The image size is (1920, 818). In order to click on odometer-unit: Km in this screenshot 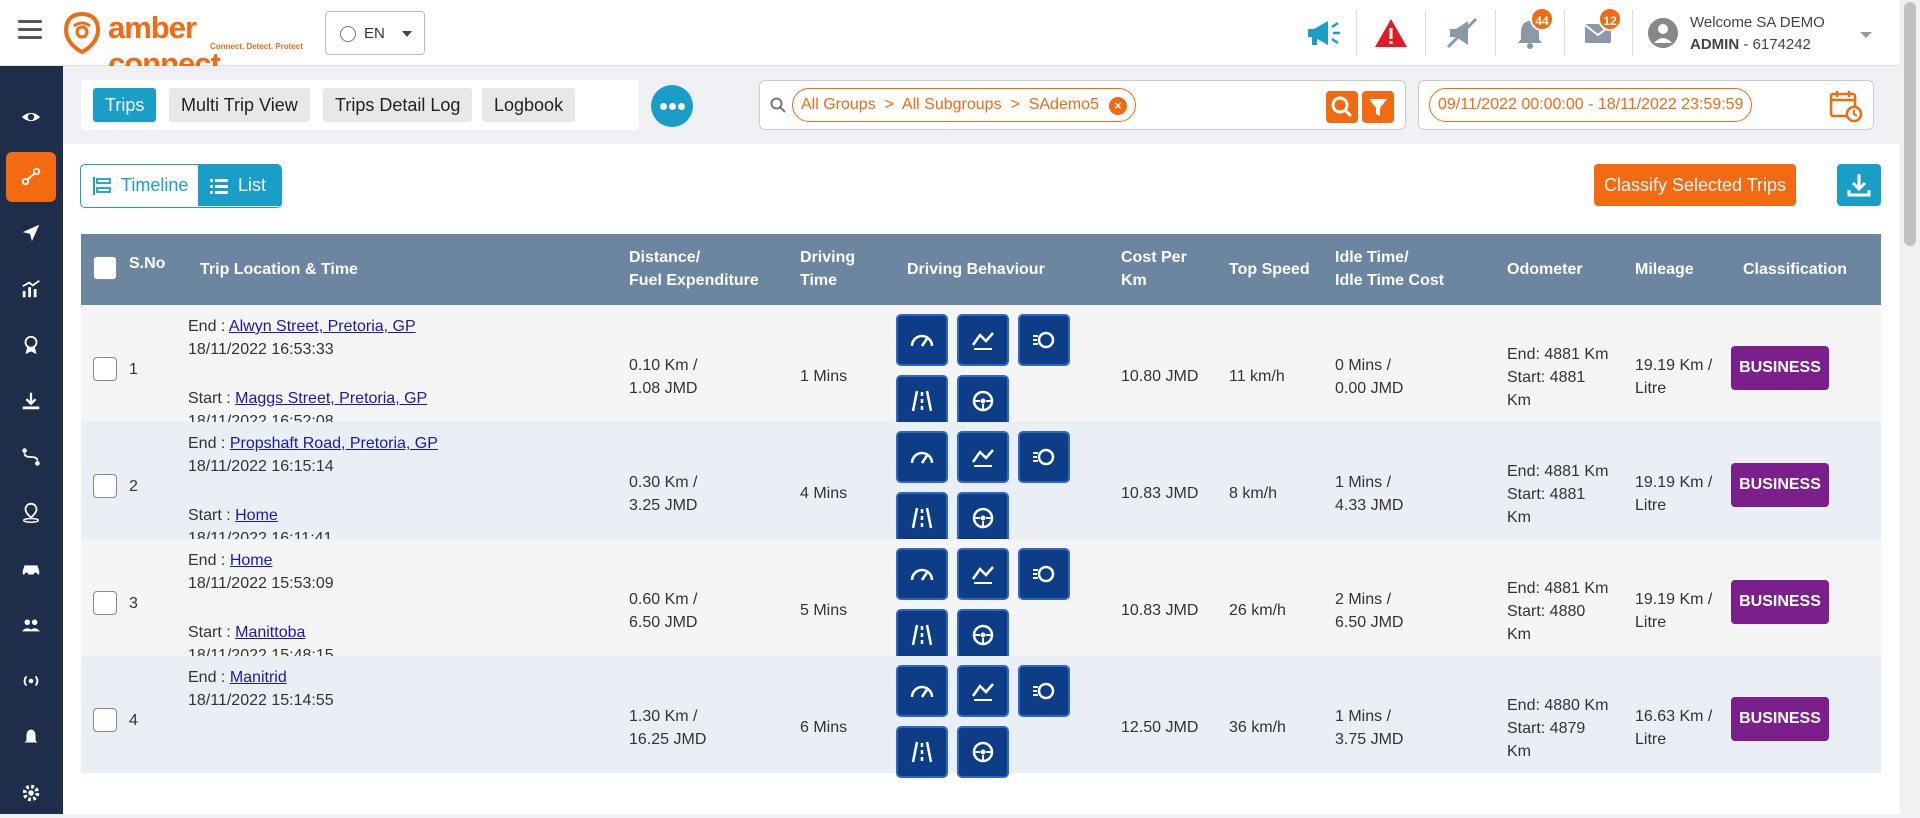, I will do `click(1519, 400)`.